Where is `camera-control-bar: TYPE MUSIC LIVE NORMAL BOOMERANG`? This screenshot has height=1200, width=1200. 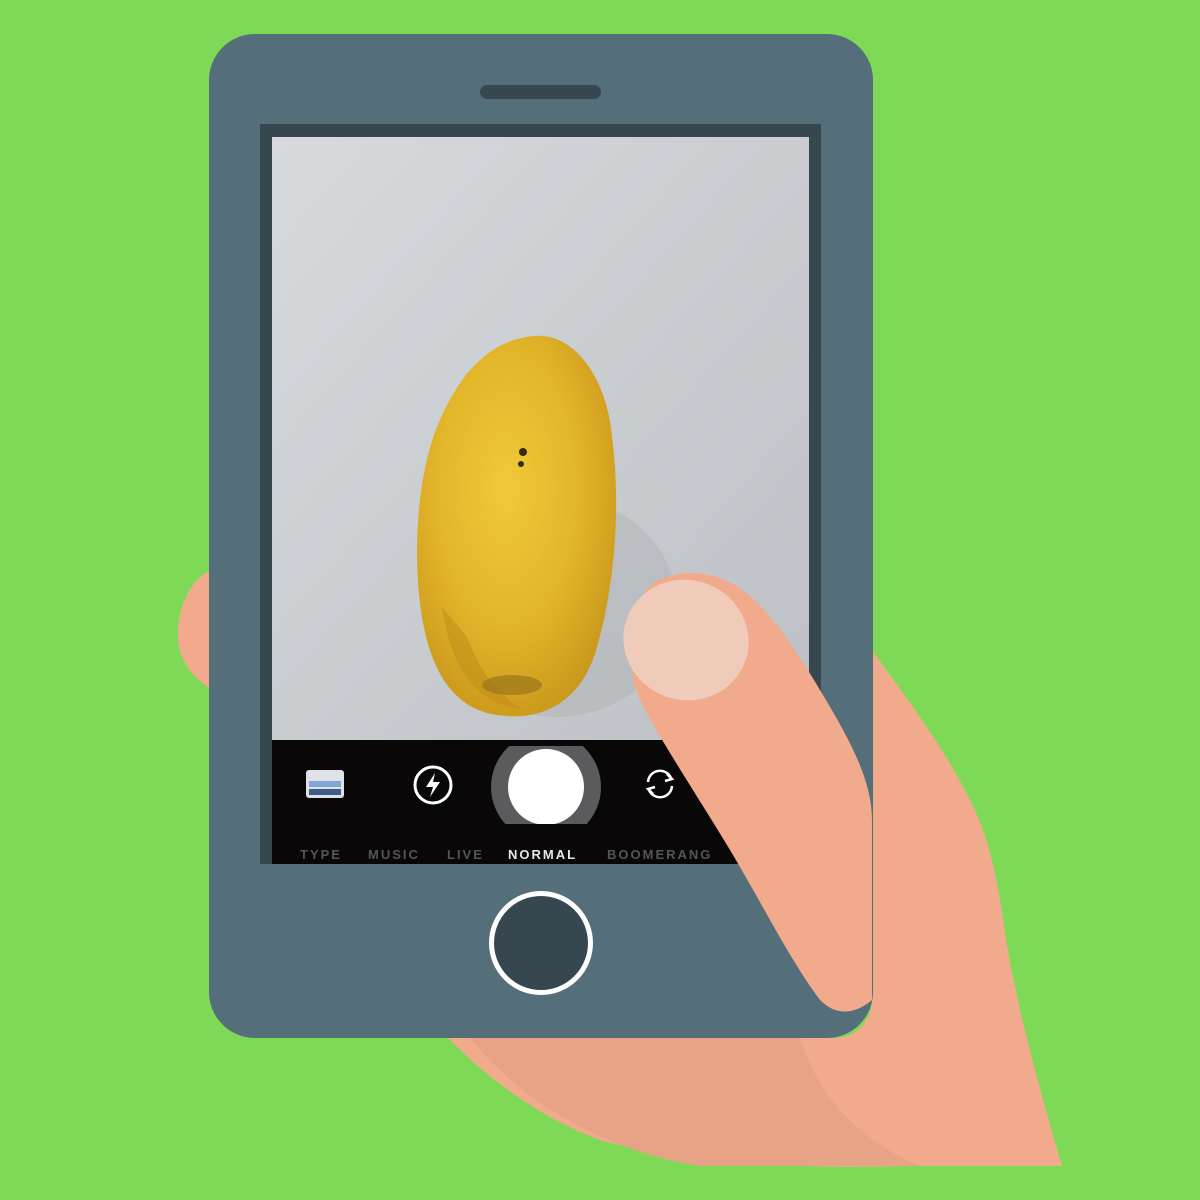
camera-control-bar: TYPE MUSIC LIVE NORMAL BOOMERANG is located at coordinates (540, 802).